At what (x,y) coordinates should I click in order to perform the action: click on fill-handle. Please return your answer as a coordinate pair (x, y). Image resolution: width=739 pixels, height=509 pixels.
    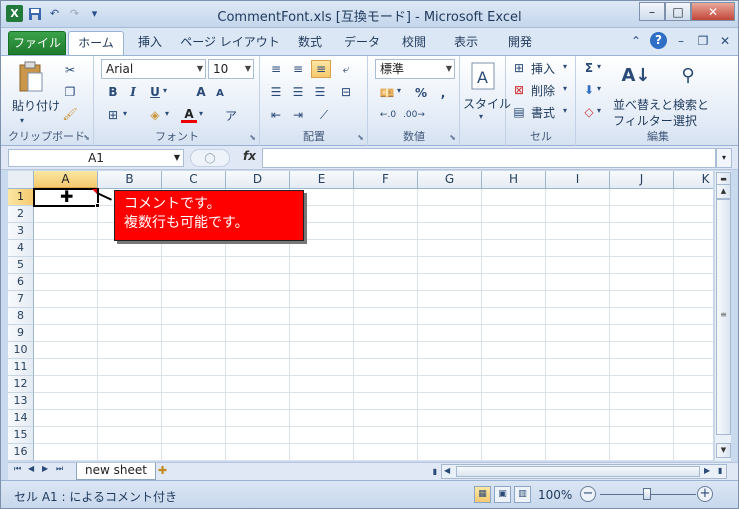
    Looking at the image, I should click on (97, 205).